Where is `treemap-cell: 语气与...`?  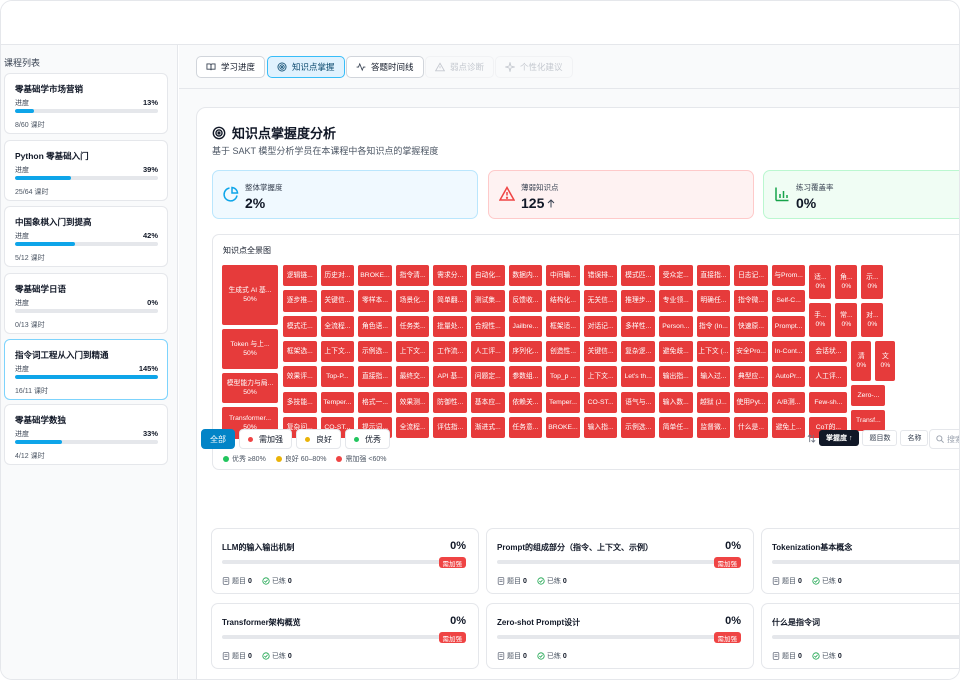 treemap-cell: 语气与... is located at coordinates (638, 402).